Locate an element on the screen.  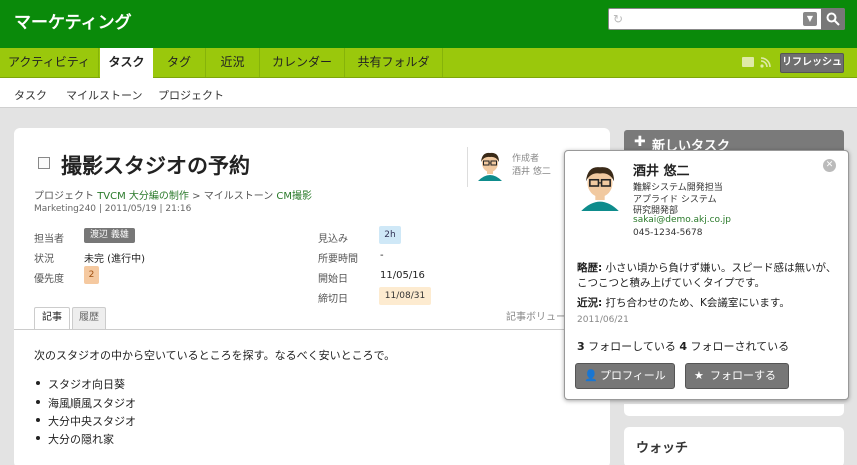
search-input: ↻ ▼ is located at coordinates (726, 19).